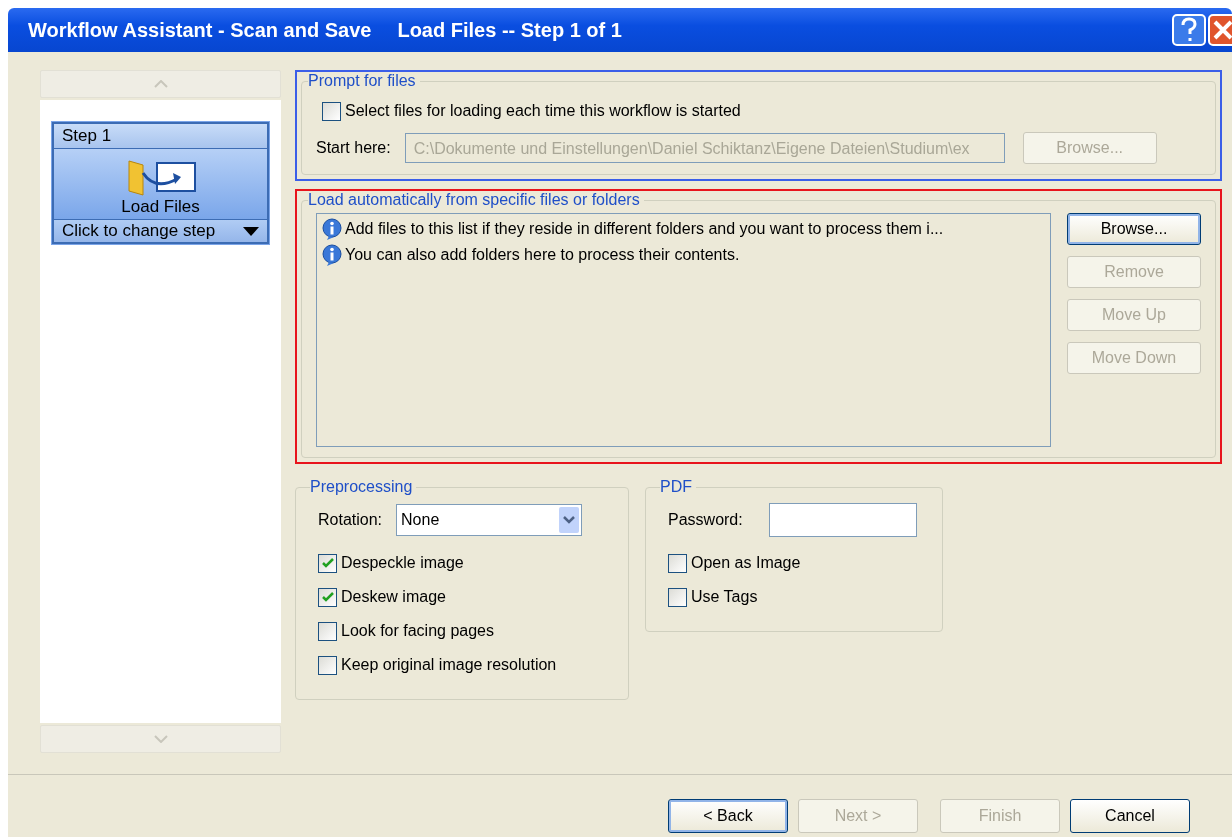 This screenshot has width=1232, height=837. What do you see at coordinates (543, 111) in the screenshot?
I see `checkbox-label: Select files for loading each time this workflow is started` at bounding box center [543, 111].